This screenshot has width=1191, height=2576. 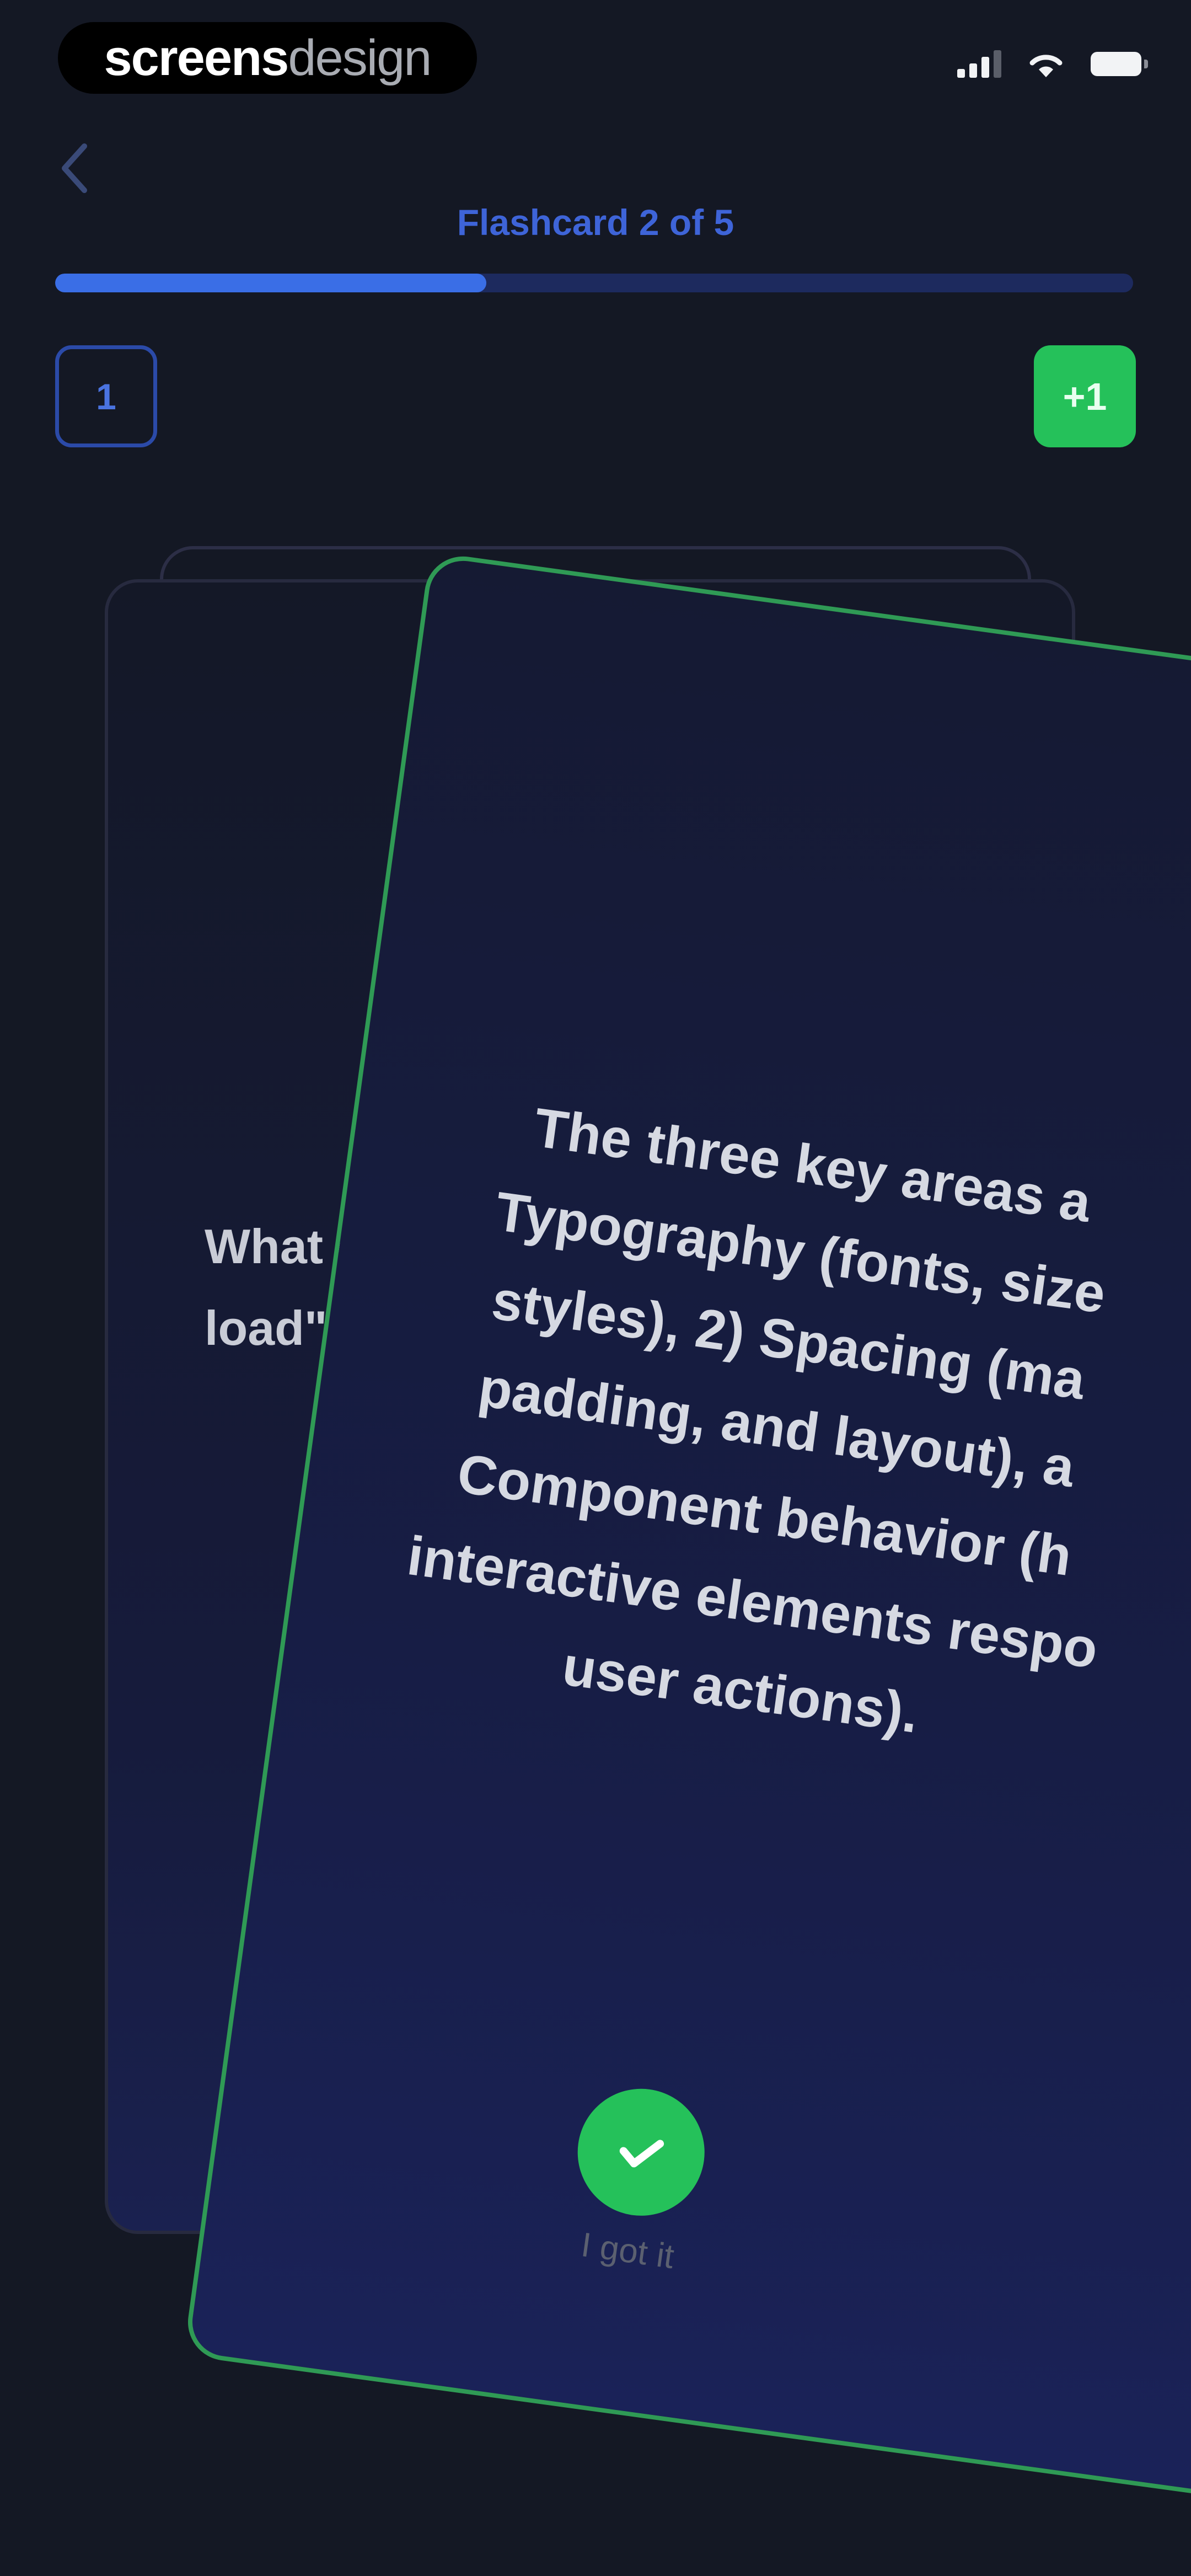 What do you see at coordinates (270, 283) in the screenshot?
I see `progress-bar-fill` at bounding box center [270, 283].